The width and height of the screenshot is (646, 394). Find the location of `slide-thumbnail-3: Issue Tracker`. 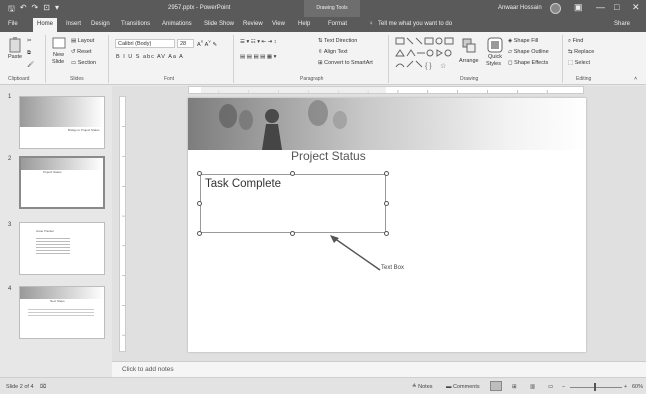

slide-thumbnail-3: Issue Tracker is located at coordinates (62, 248).